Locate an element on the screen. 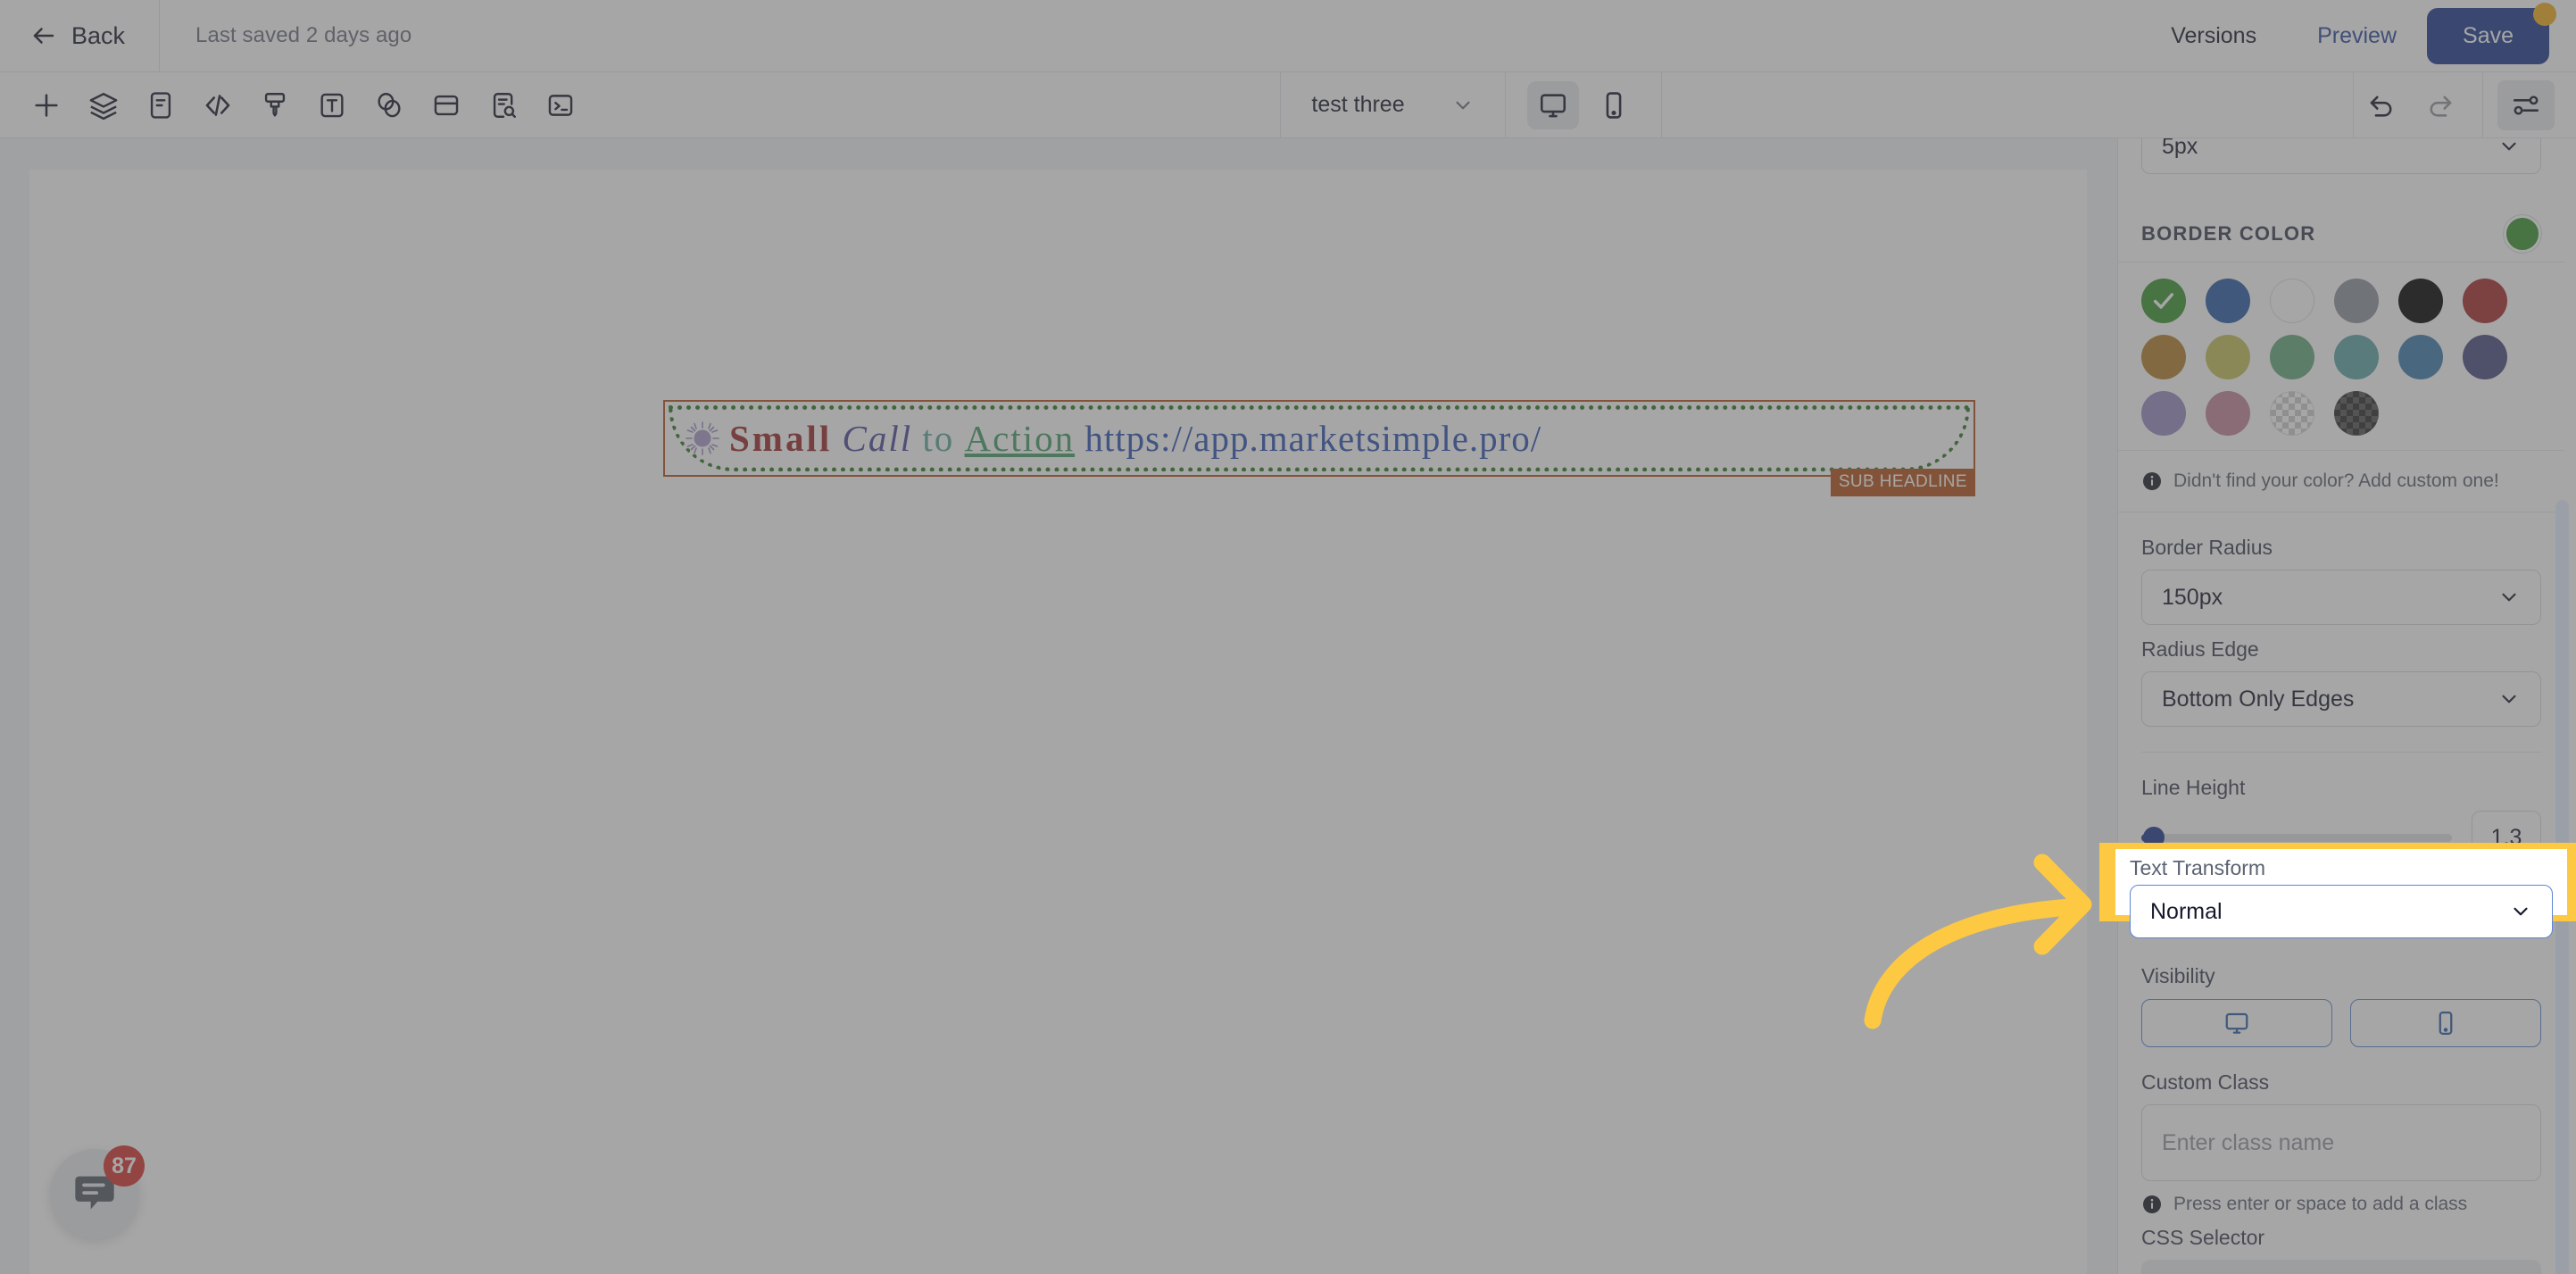 Image resolution: width=2576 pixels, height=1274 pixels. color-swatch-lavender is located at coordinates (2163, 413).